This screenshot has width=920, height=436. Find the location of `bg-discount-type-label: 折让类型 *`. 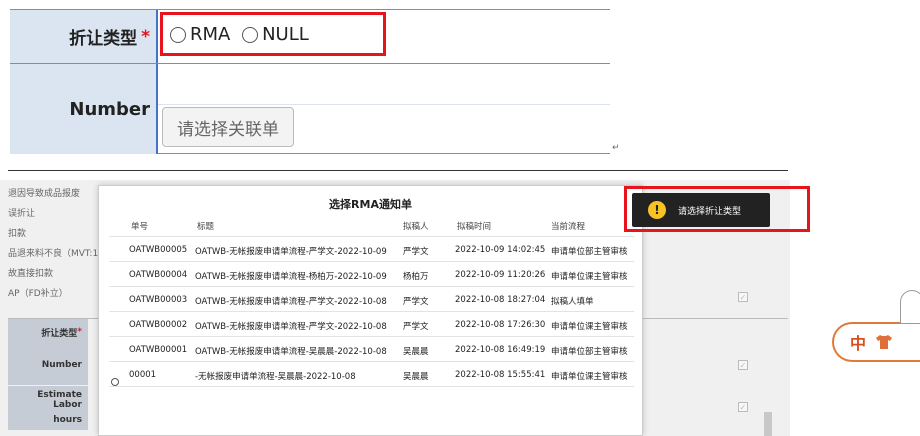

bg-discount-type-label: 折让类型 * is located at coordinates (48, 332).